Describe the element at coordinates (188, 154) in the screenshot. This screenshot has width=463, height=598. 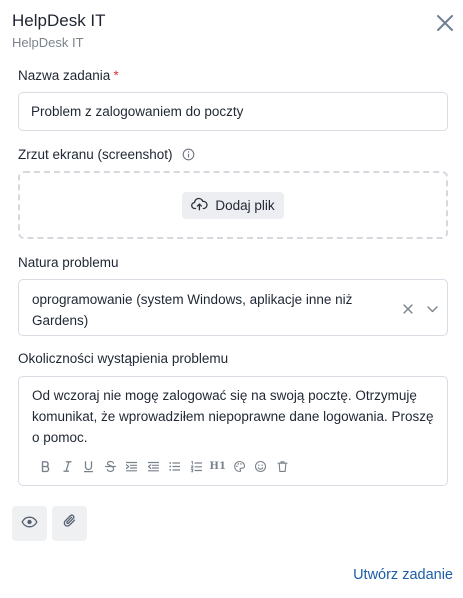
I see `info-icon` at that location.